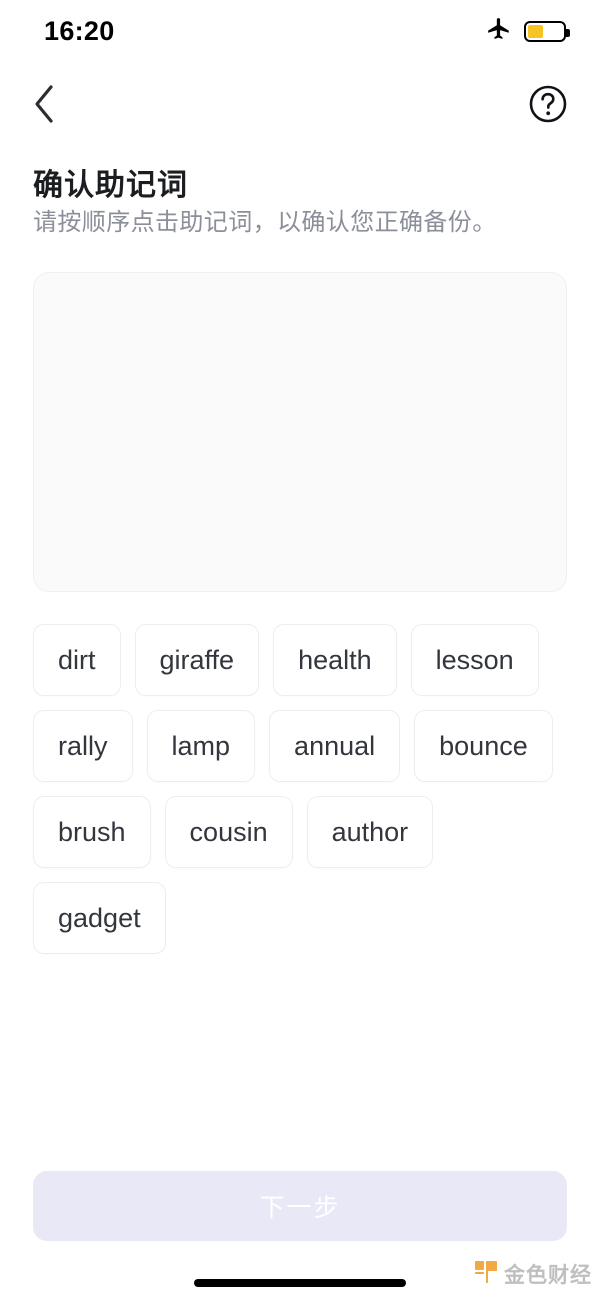 This screenshot has height=1299, width=600. Describe the element at coordinates (99, 918) in the screenshot. I see `word-chip: gadget` at that location.